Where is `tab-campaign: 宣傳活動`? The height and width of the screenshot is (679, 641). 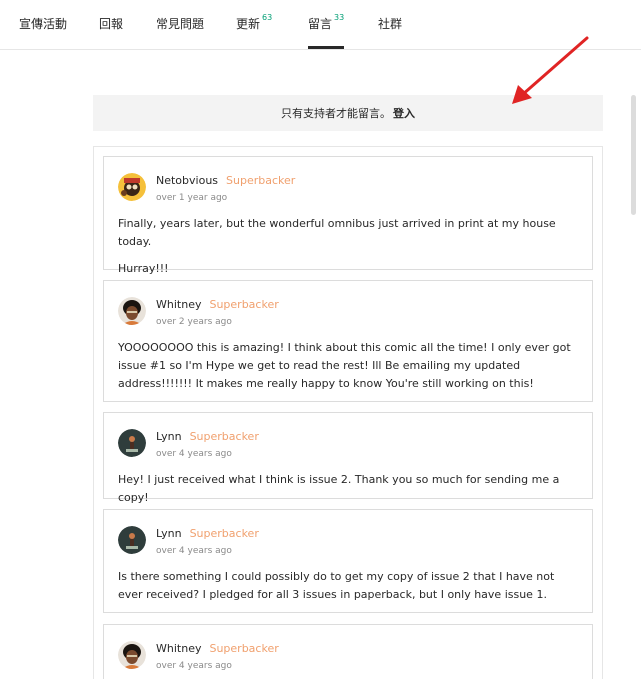
tab-campaign: 宣傳活動 is located at coordinates (43, 23).